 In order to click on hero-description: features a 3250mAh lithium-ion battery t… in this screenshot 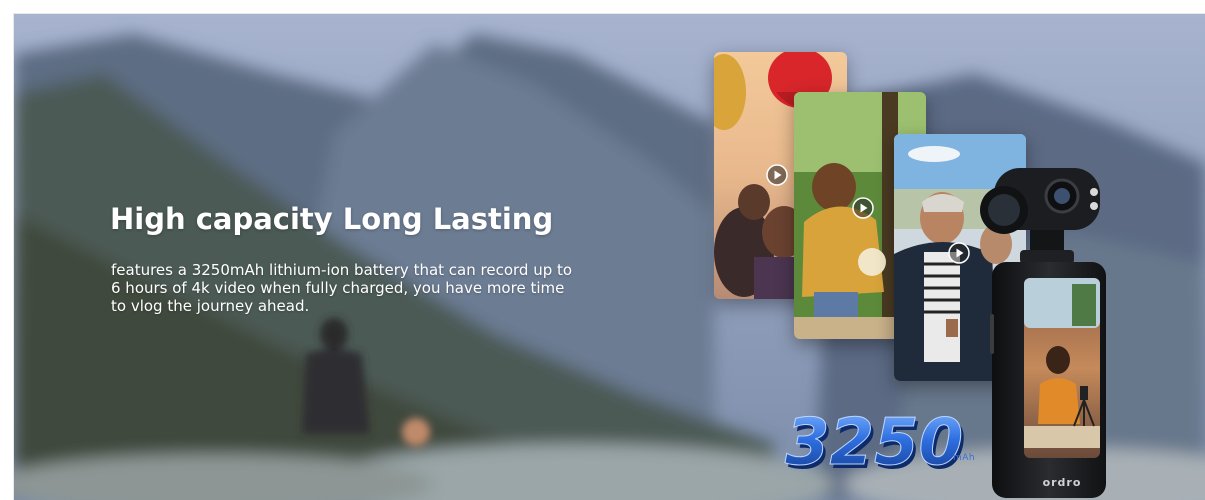, I will do `click(342, 288)`.